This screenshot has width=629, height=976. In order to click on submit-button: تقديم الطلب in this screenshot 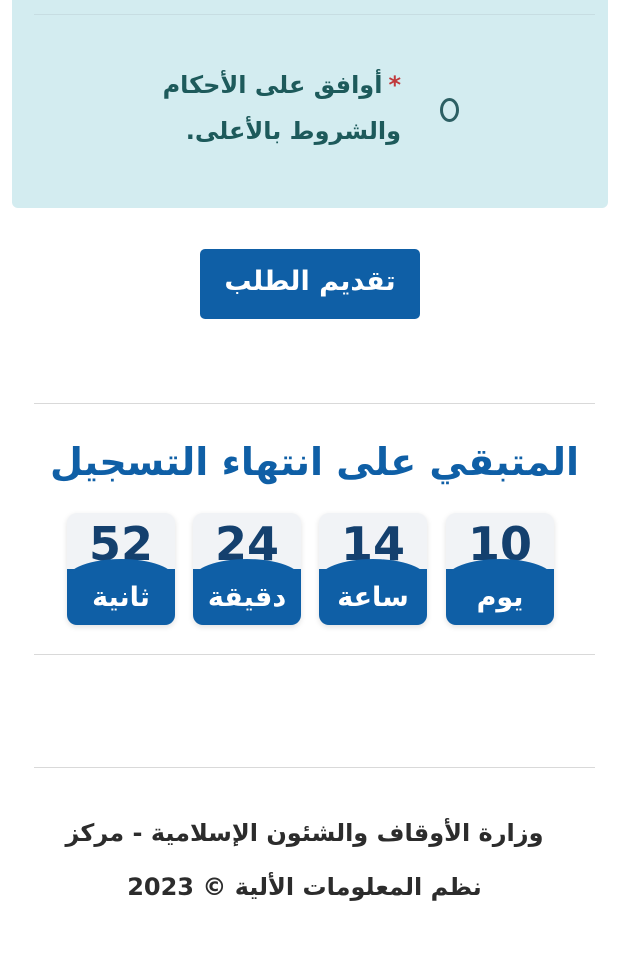, I will do `click(310, 284)`.